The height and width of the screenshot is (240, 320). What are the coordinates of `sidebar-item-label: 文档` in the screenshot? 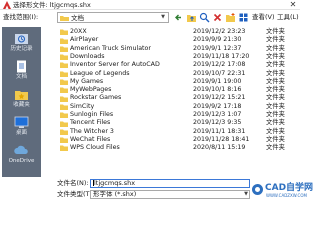 It's located at (21, 77).